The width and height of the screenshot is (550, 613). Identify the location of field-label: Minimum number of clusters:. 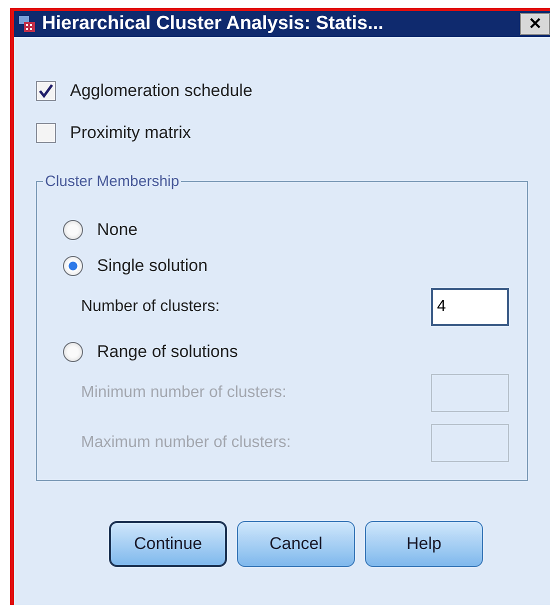
(183, 393).